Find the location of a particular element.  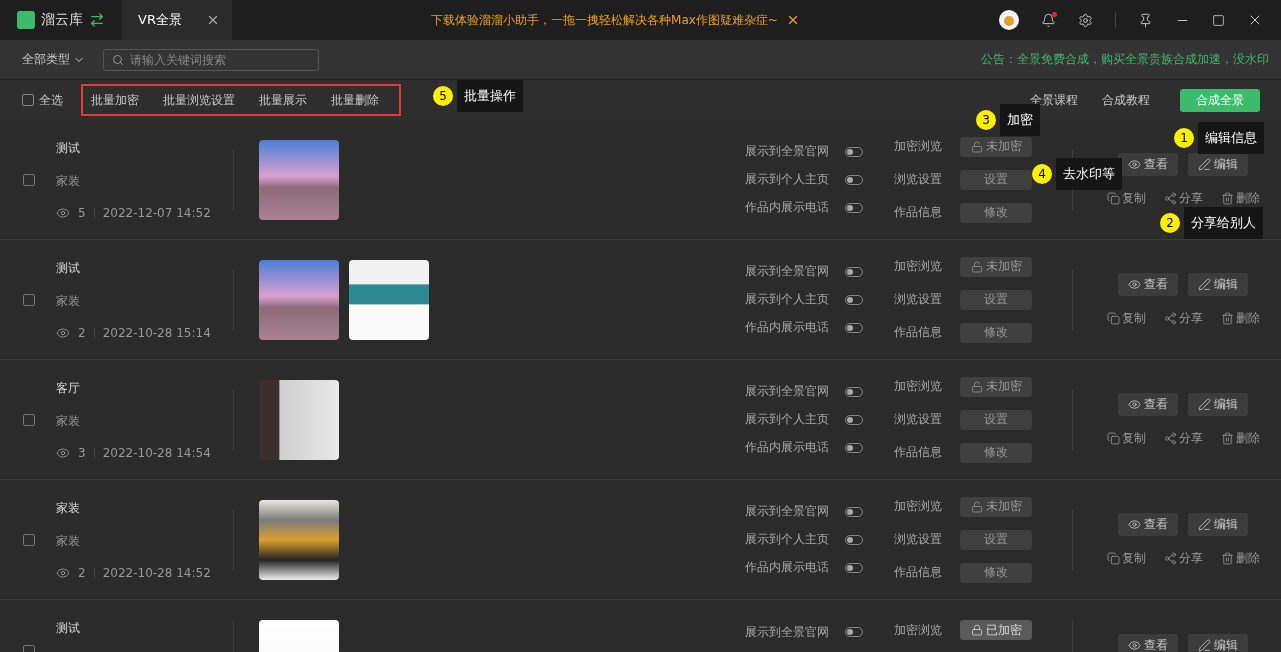

batch-action-button: 批量加密 is located at coordinates (115, 100).